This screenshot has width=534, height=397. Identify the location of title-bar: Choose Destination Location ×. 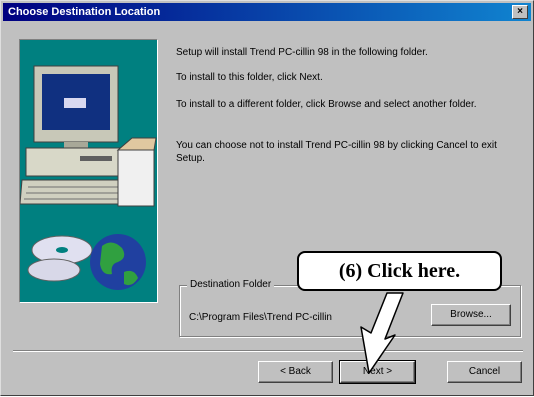
(267, 12).